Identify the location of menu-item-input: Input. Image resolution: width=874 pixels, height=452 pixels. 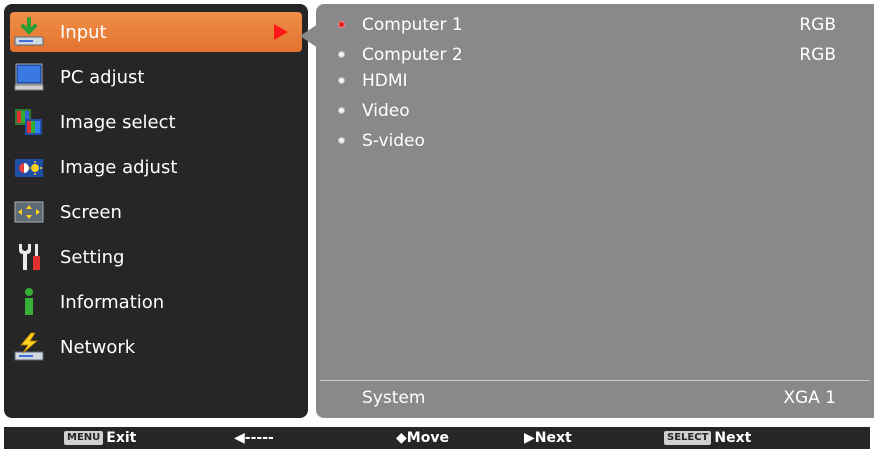
(156, 32).